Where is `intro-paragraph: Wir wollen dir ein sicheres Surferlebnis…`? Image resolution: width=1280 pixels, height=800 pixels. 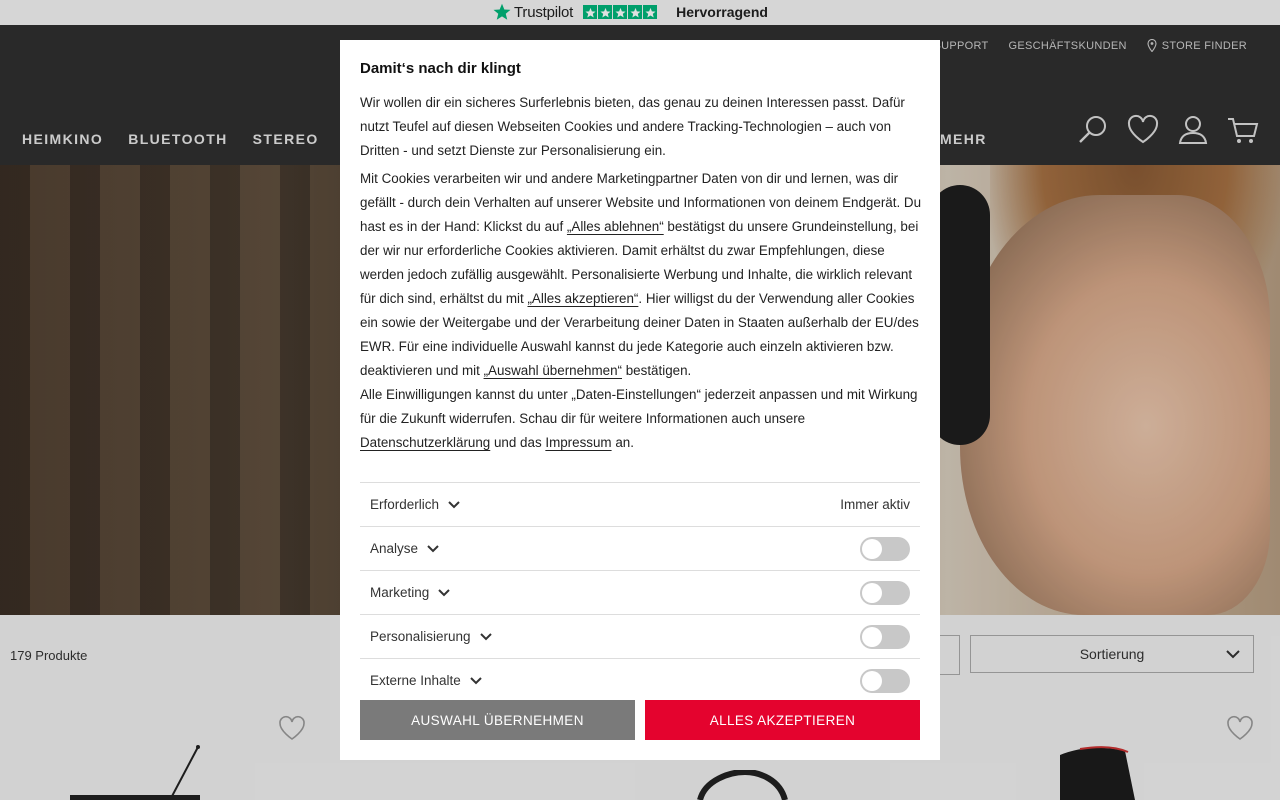
intro-paragraph: Wir wollen dir ein sicheres Surferlebnis… is located at coordinates (632, 126).